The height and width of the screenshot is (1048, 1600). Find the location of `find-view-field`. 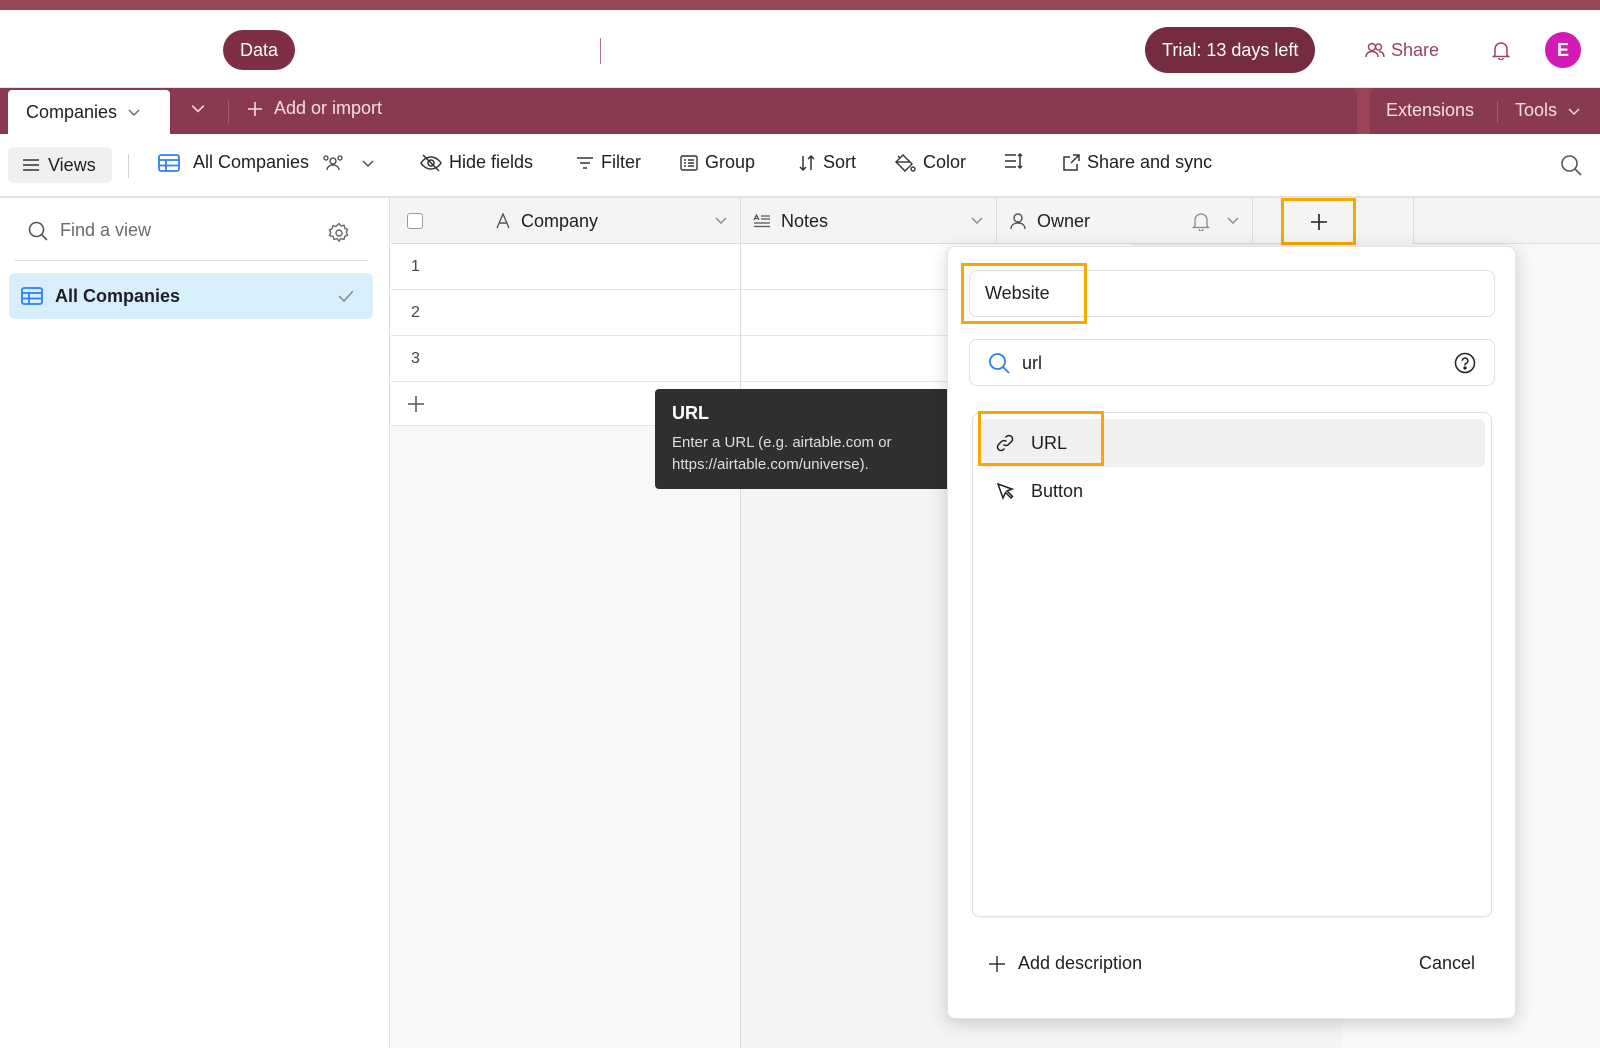

find-view-field is located at coordinates (164, 230).